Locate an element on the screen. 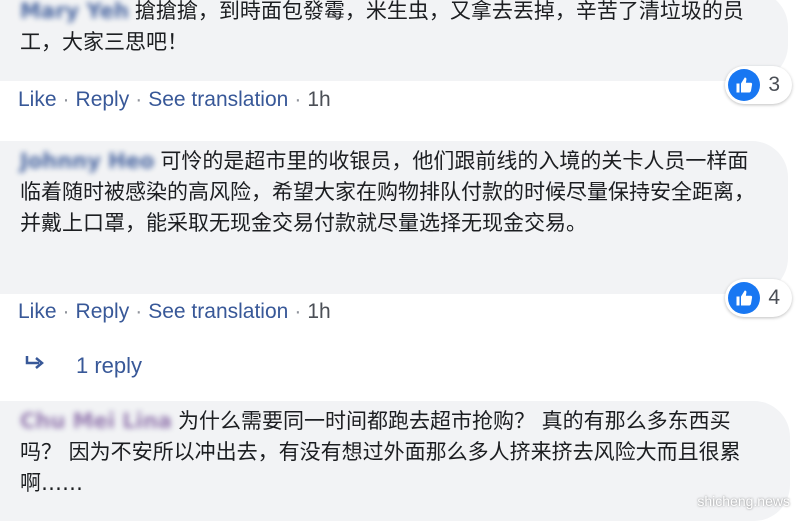 Image resolution: width=800 pixels, height=521 pixels. view-replies-link: 1 reply is located at coordinates (83, 366).